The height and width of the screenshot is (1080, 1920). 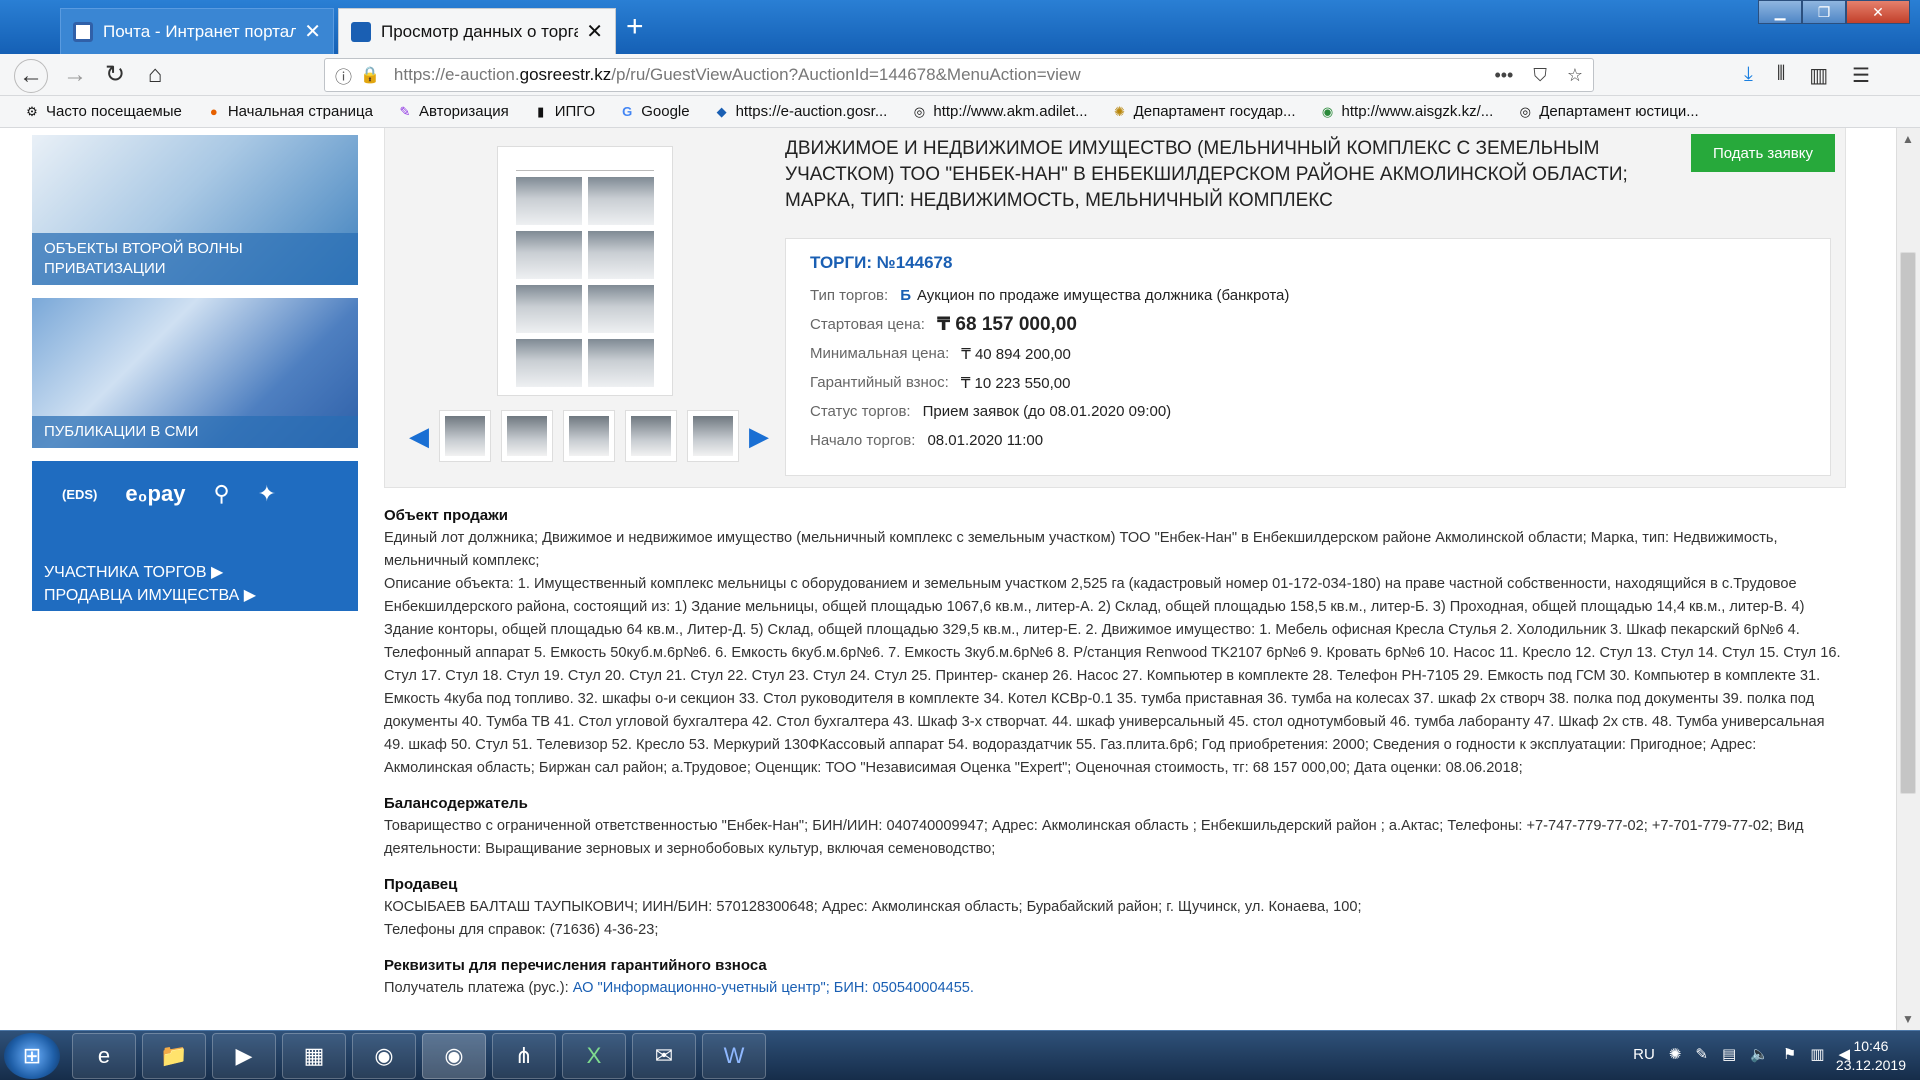 What do you see at coordinates (759, 436) in the screenshot?
I see `carousel-next-icon: ▶` at bounding box center [759, 436].